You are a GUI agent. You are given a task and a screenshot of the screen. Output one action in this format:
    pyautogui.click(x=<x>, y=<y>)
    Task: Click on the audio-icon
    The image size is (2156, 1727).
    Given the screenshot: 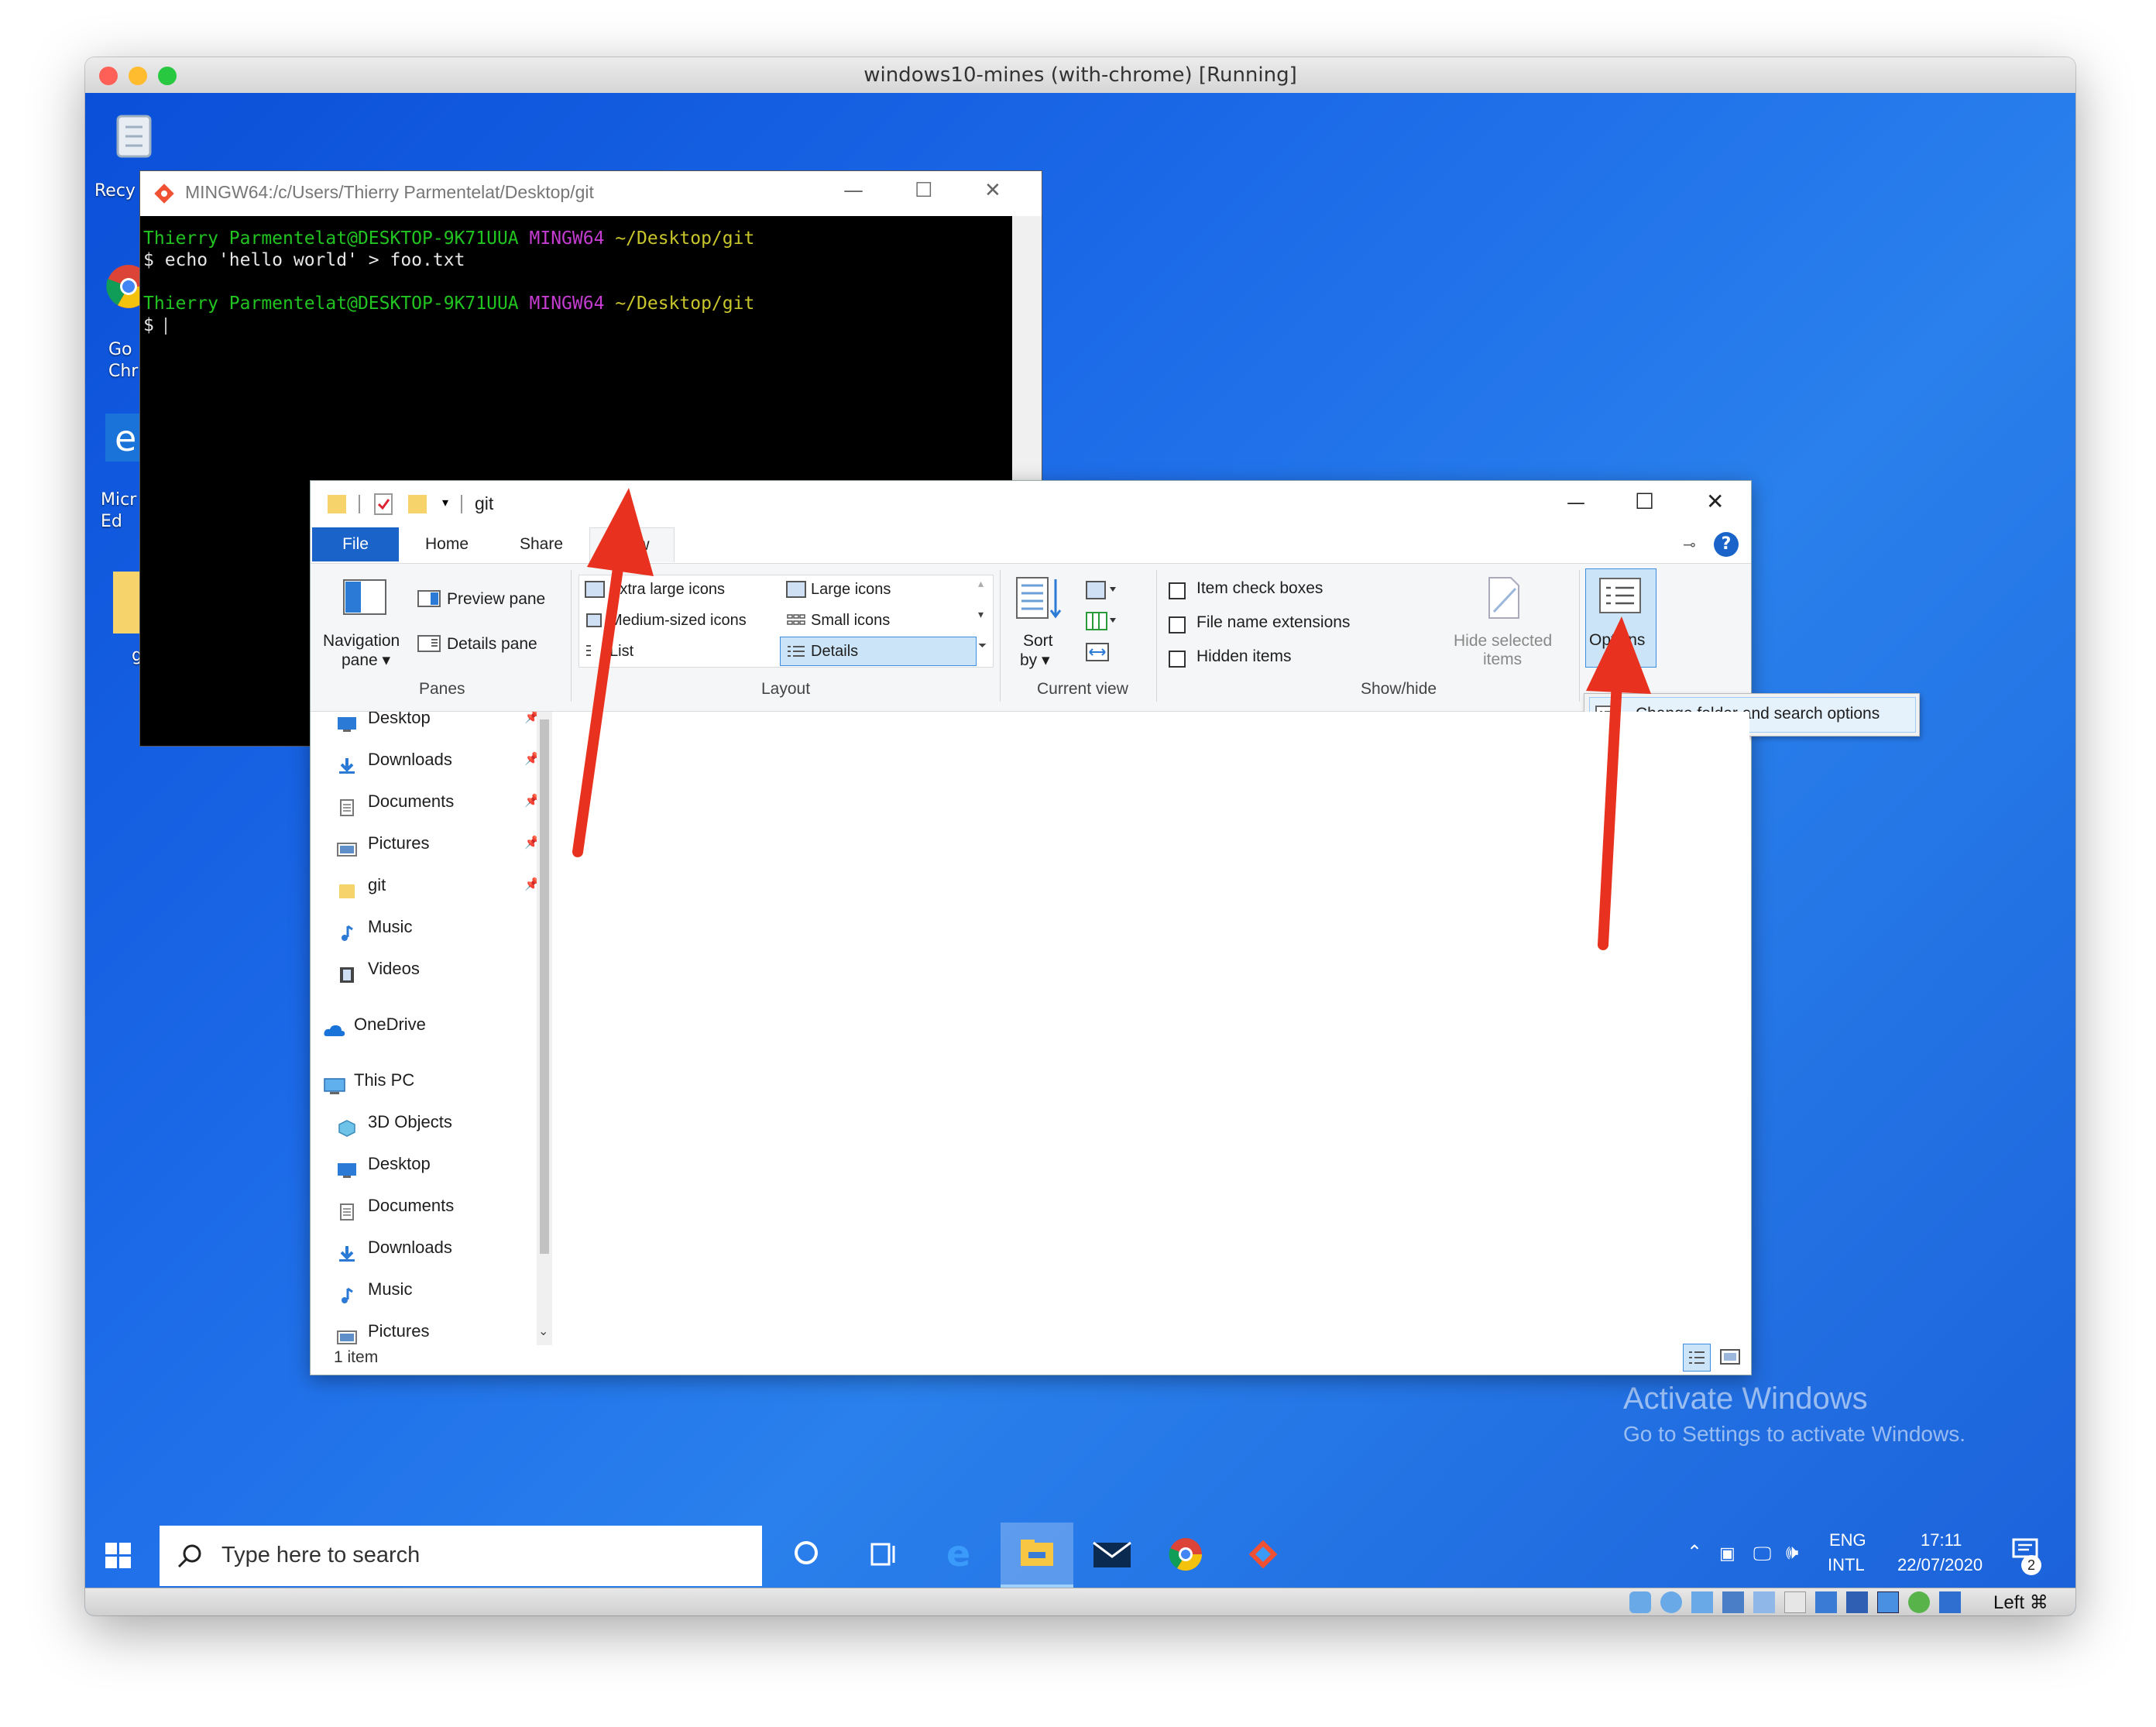 What is the action you would take?
    pyautogui.click(x=1702, y=1602)
    